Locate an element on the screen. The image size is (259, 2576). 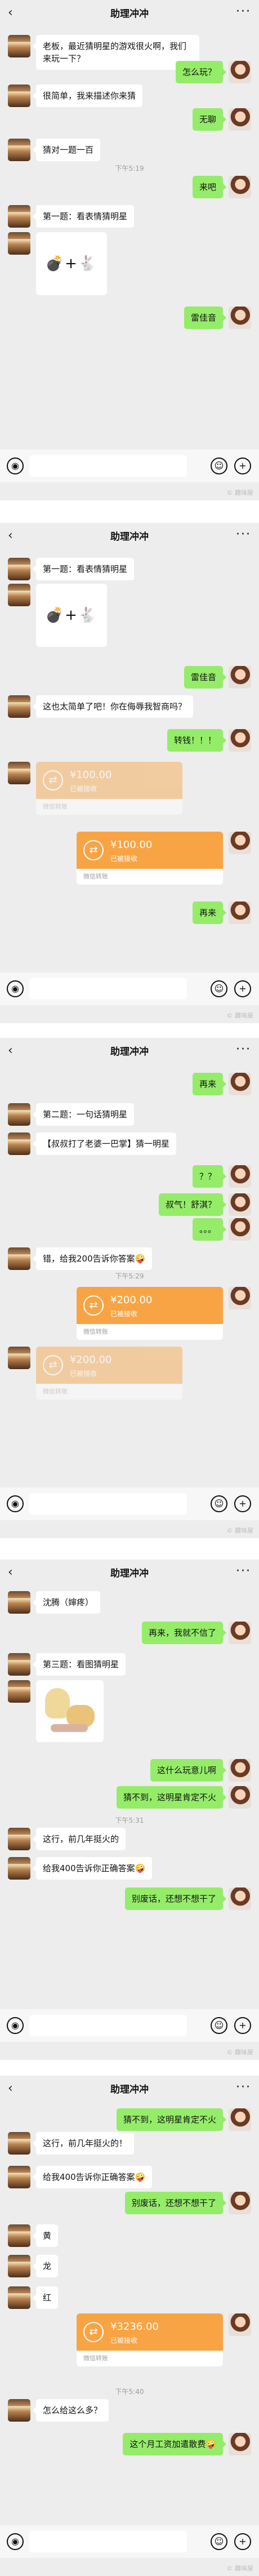
message-bubble: 转钱！！！ is located at coordinates (197, 741).